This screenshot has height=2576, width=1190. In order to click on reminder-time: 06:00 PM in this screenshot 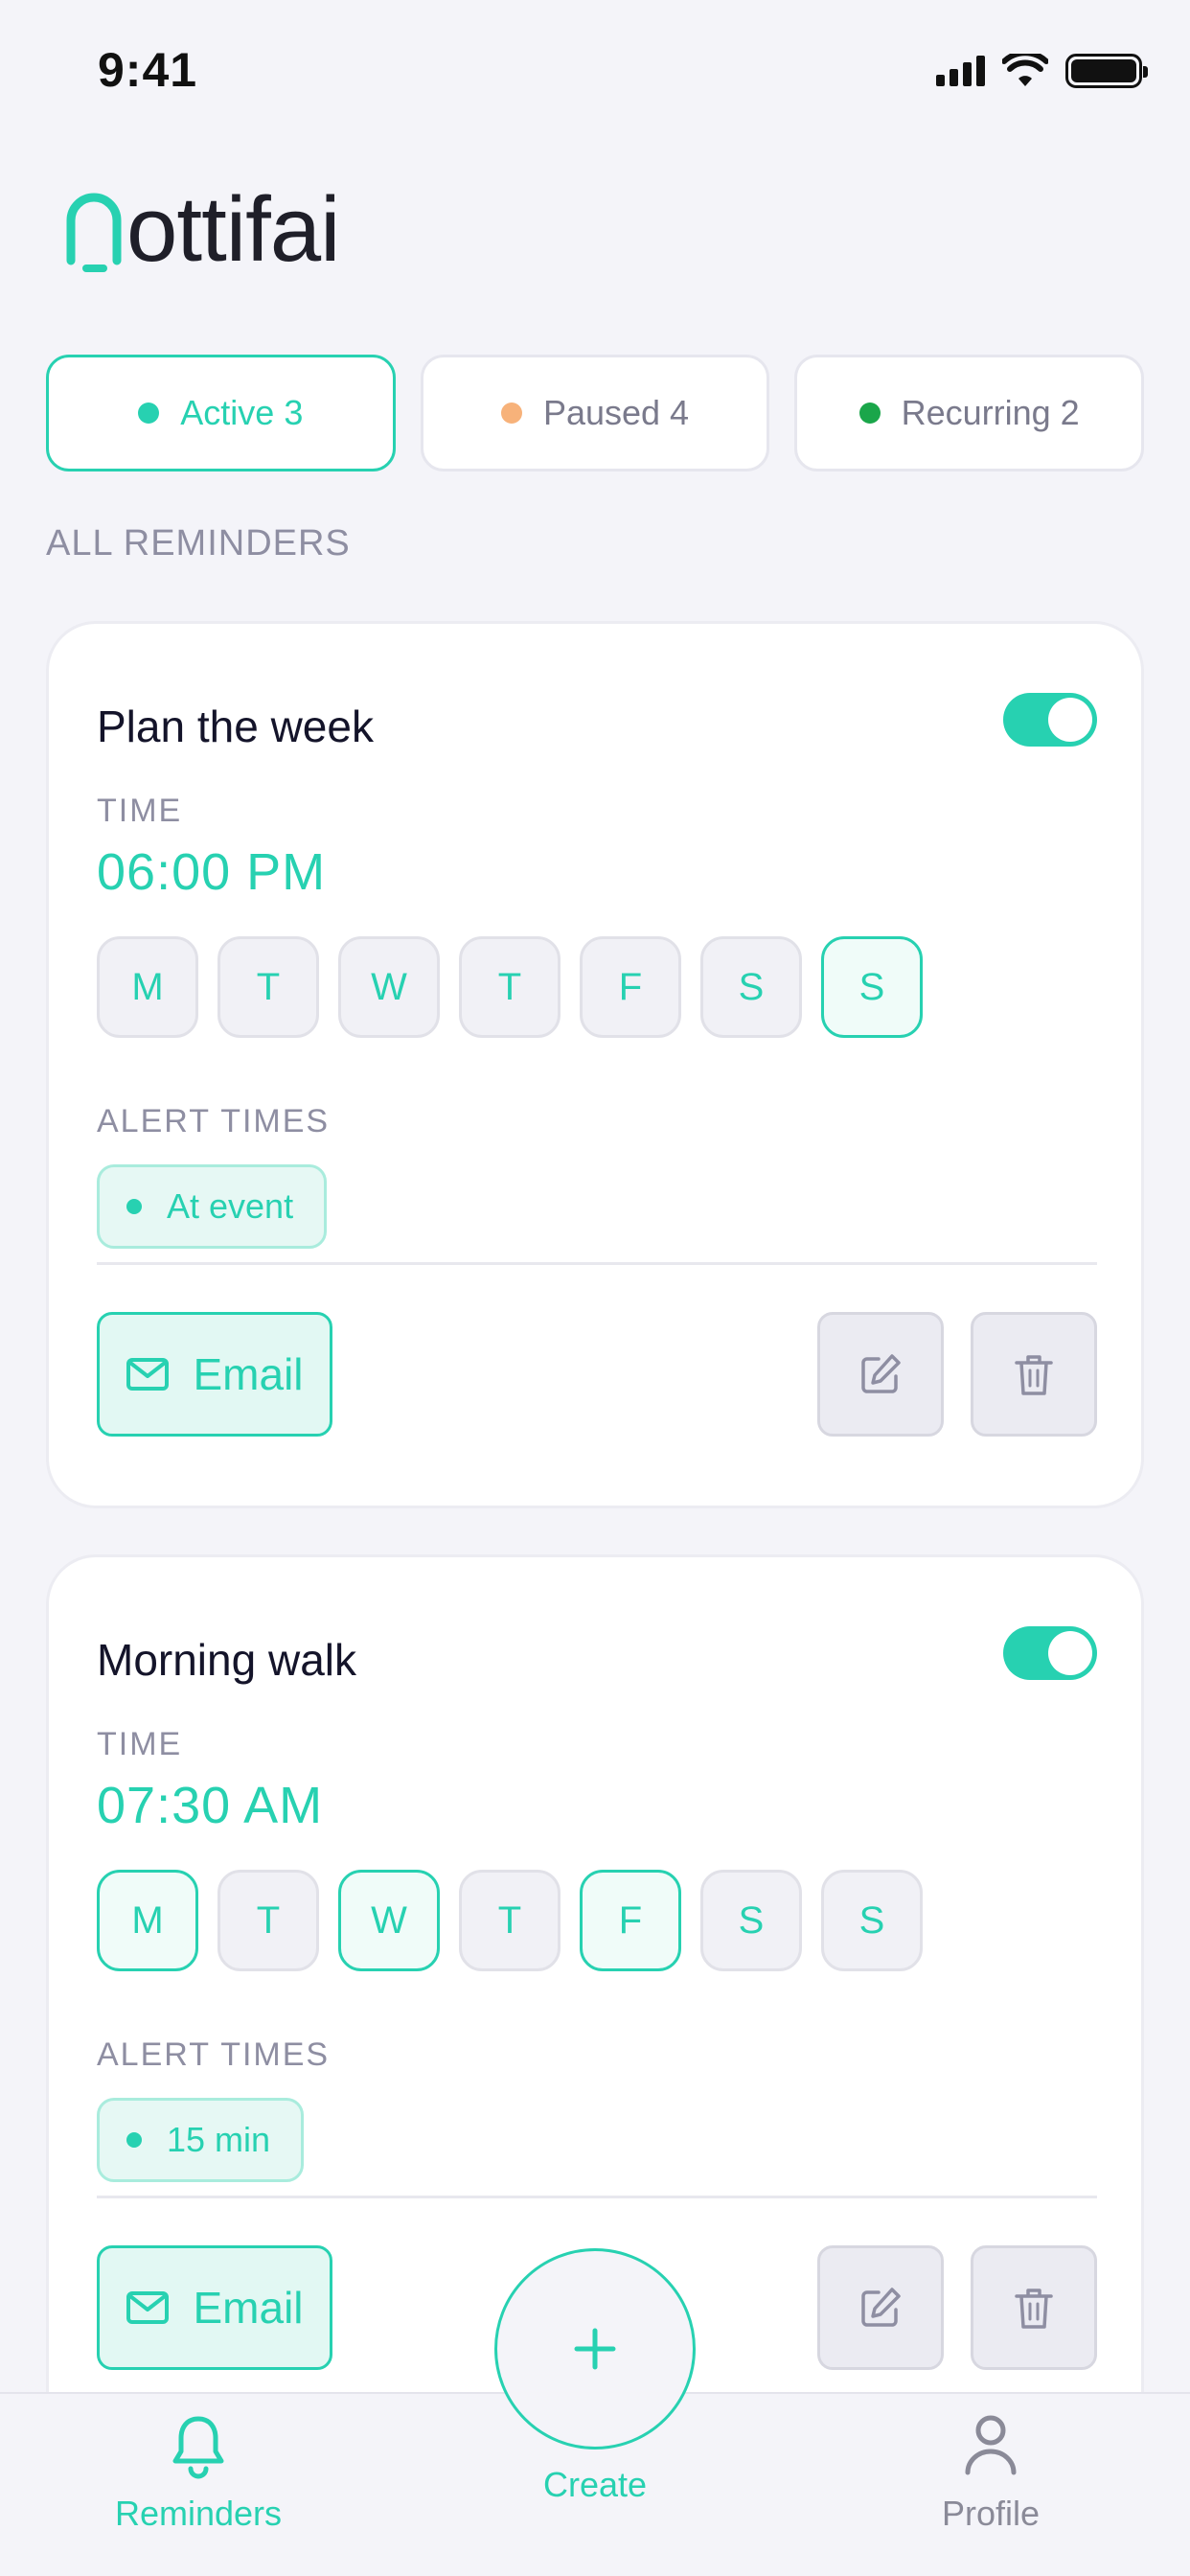, I will do `click(212, 872)`.